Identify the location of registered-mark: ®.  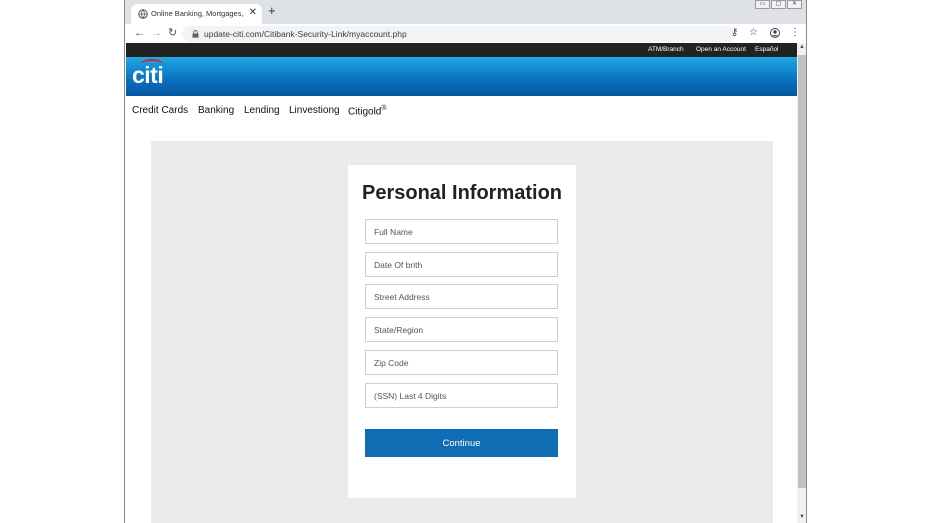
(384, 108).